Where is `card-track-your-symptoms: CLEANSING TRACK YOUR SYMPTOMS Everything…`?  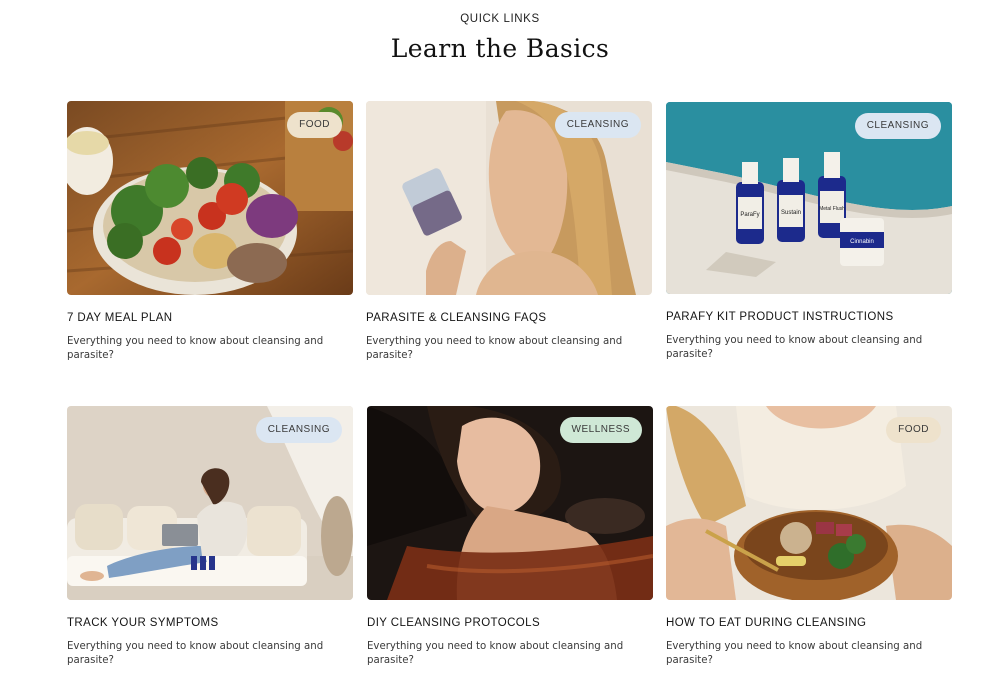 card-track-your-symptoms: CLEANSING TRACK YOUR SYMPTOMS Everything… is located at coordinates (210, 537).